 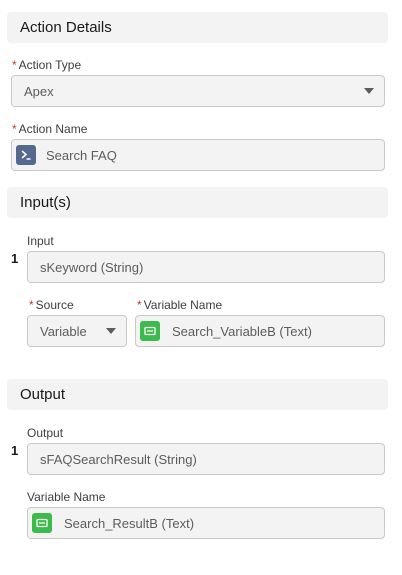 I want to click on section-header-action-details: Action Details, so click(x=197, y=27).